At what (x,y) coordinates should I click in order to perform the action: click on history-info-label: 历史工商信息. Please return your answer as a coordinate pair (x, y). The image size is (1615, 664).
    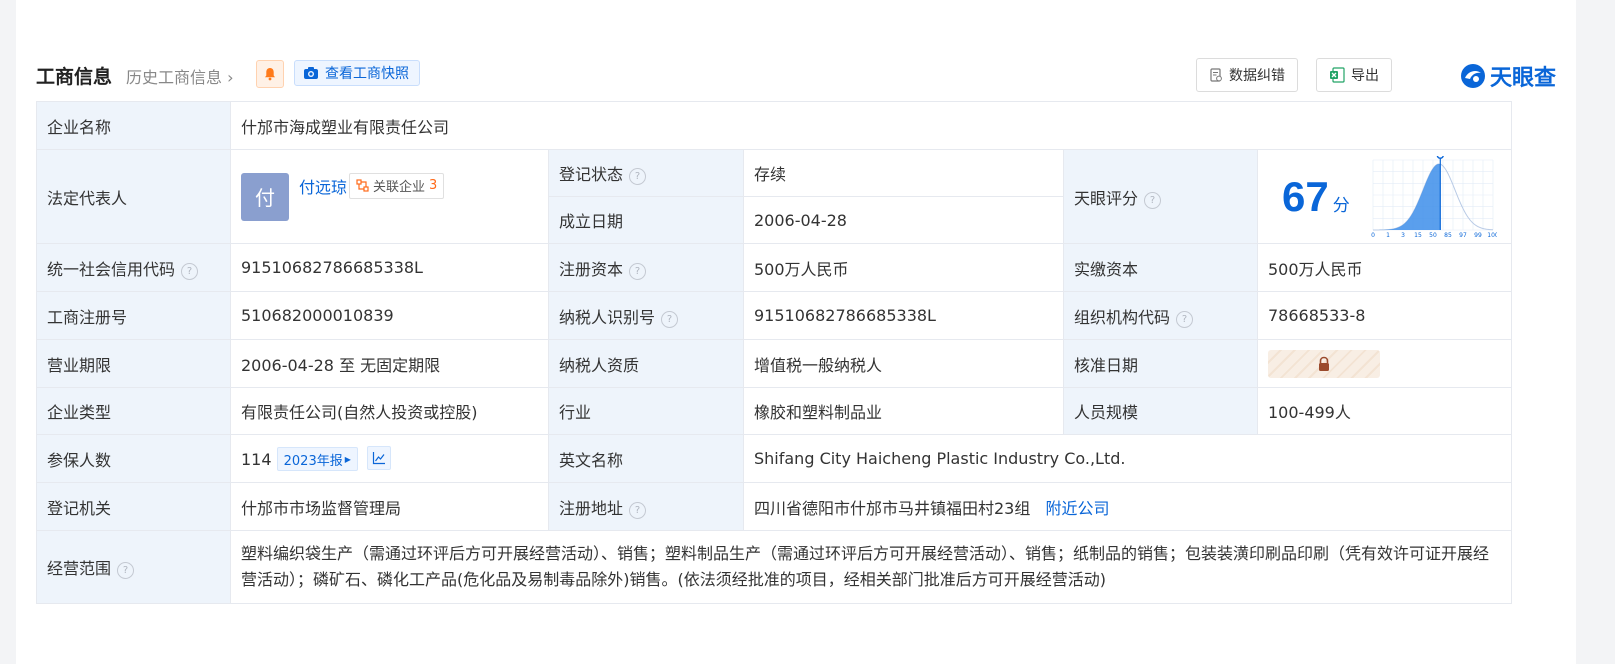
    Looking at the image, I should click on (174, 77).